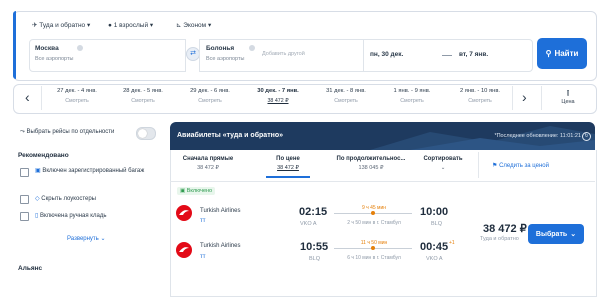 The image size is (608, 297). What do you see at coordinates (43, 155) in the screenshot?
I see `recommended-title: Рекомендовано` at bounding box center [43, 155].